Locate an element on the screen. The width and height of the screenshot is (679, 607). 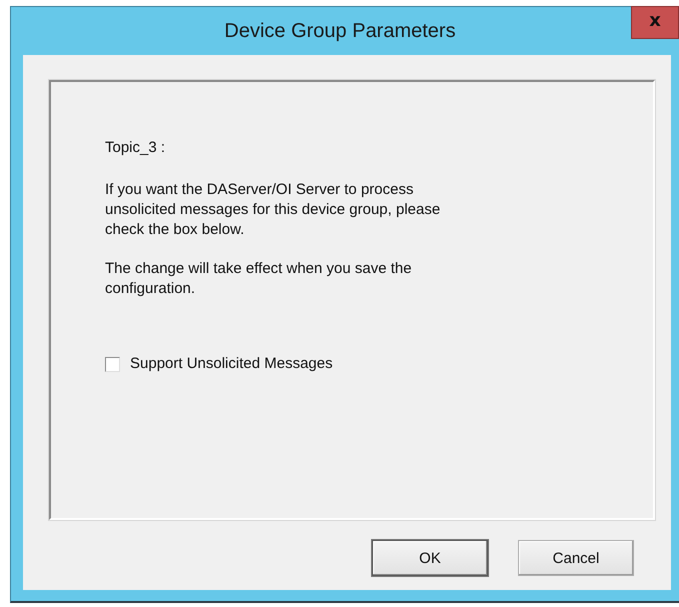
checkbox-label: Support Unsolicited Messages is located at coordinates (317, 364).